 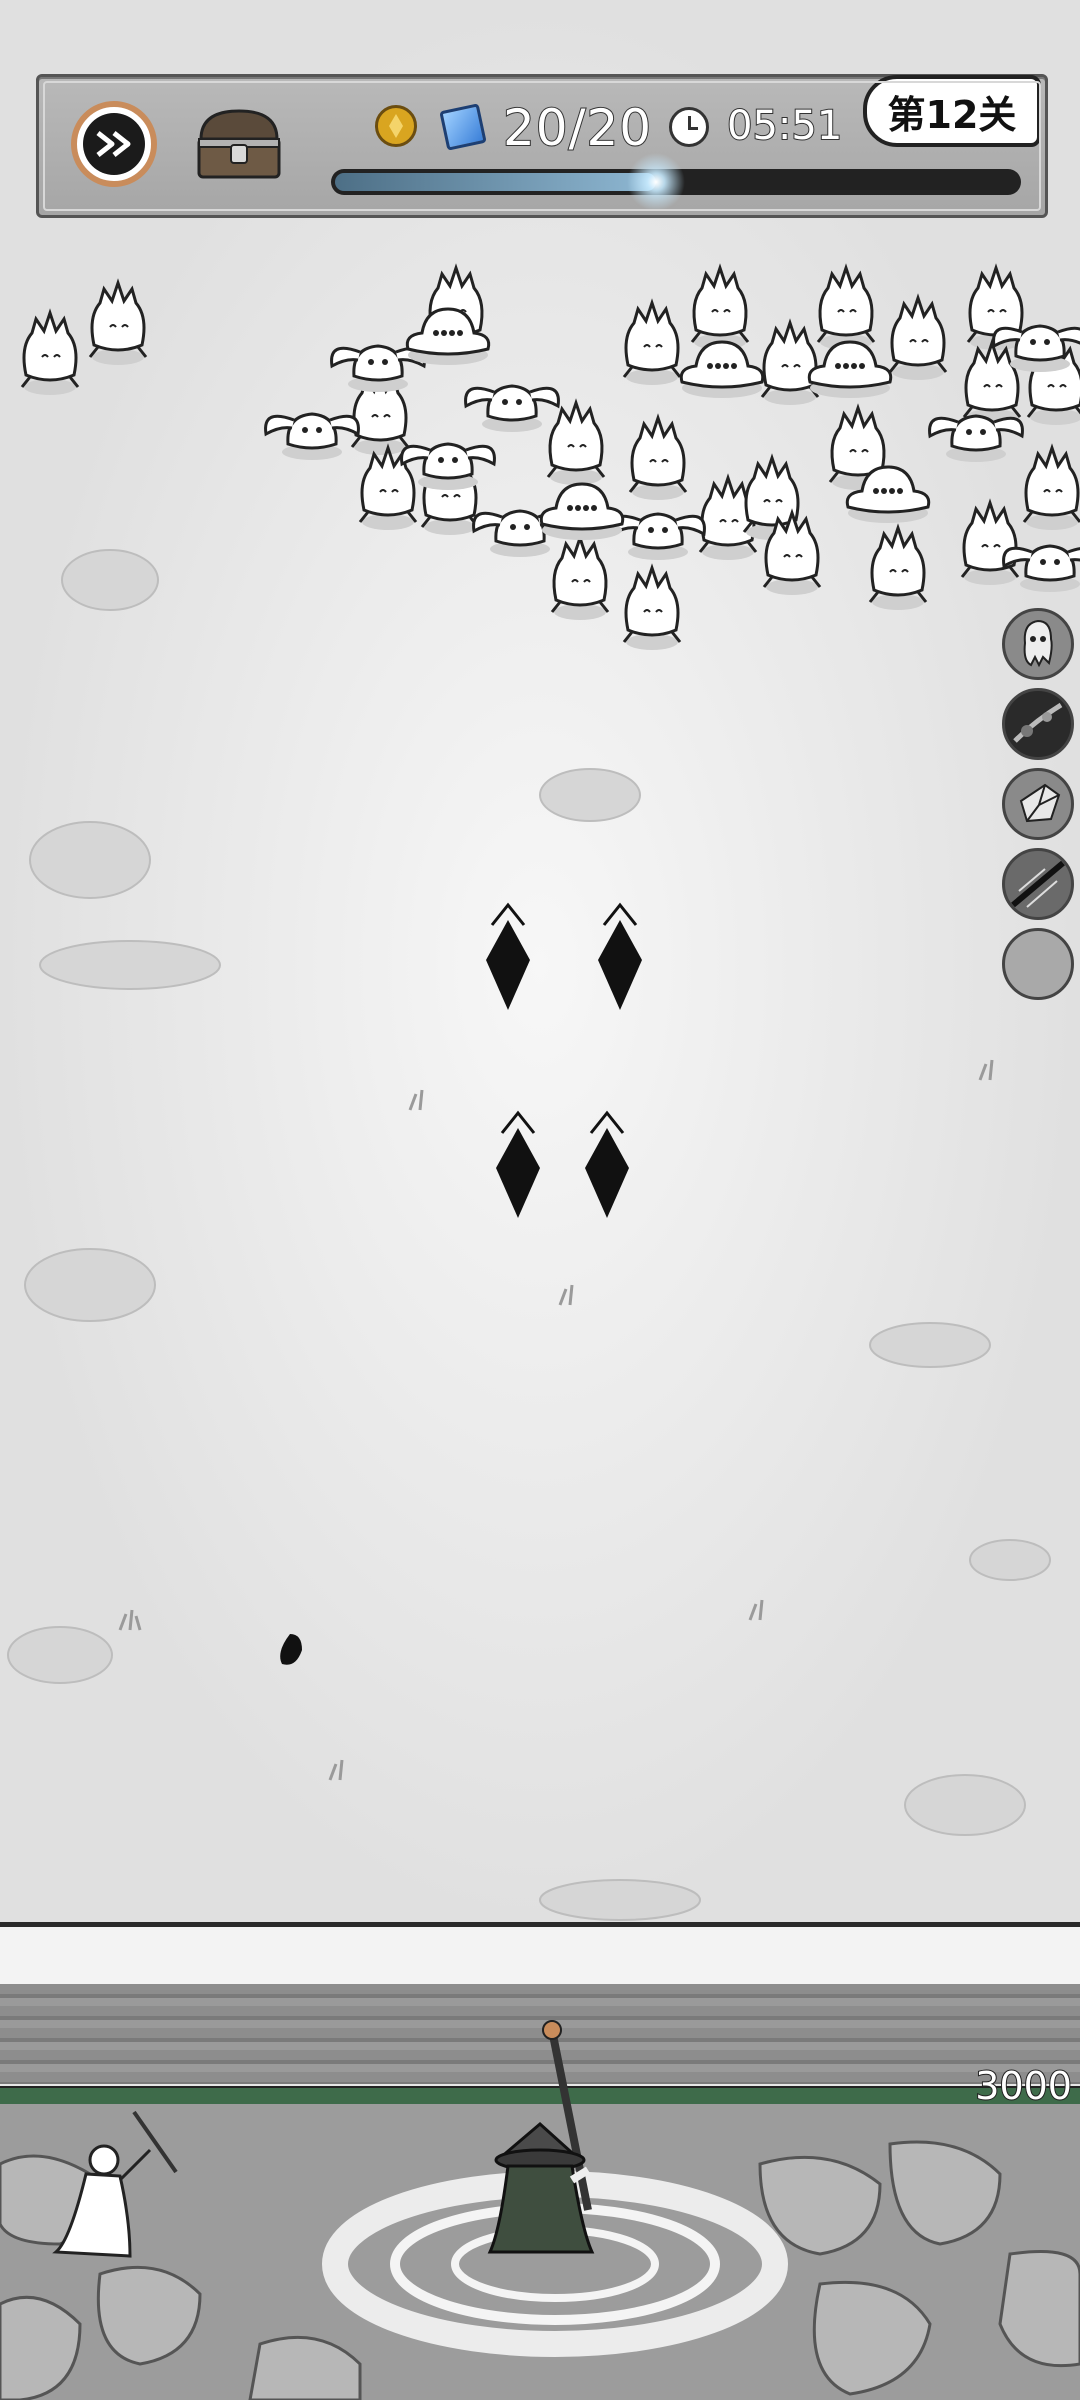 What do you see at coordinates (541, 2137) in the screenshot?
I see `wizard-hero` at bounding box center [541, 2137].